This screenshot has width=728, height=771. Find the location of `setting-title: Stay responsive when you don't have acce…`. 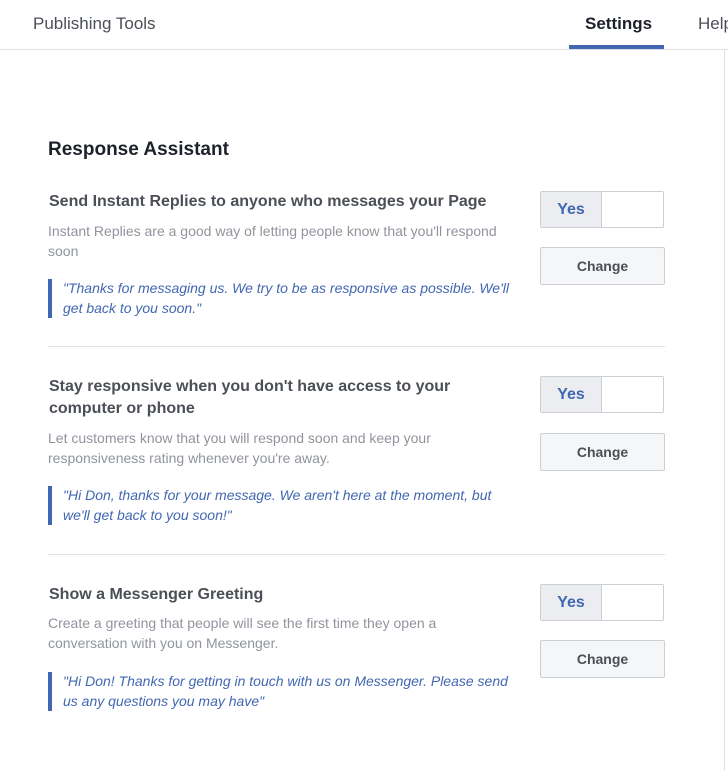

setting-title: Stay responsive when you don't have acce… is located at coordinates (250, 397).